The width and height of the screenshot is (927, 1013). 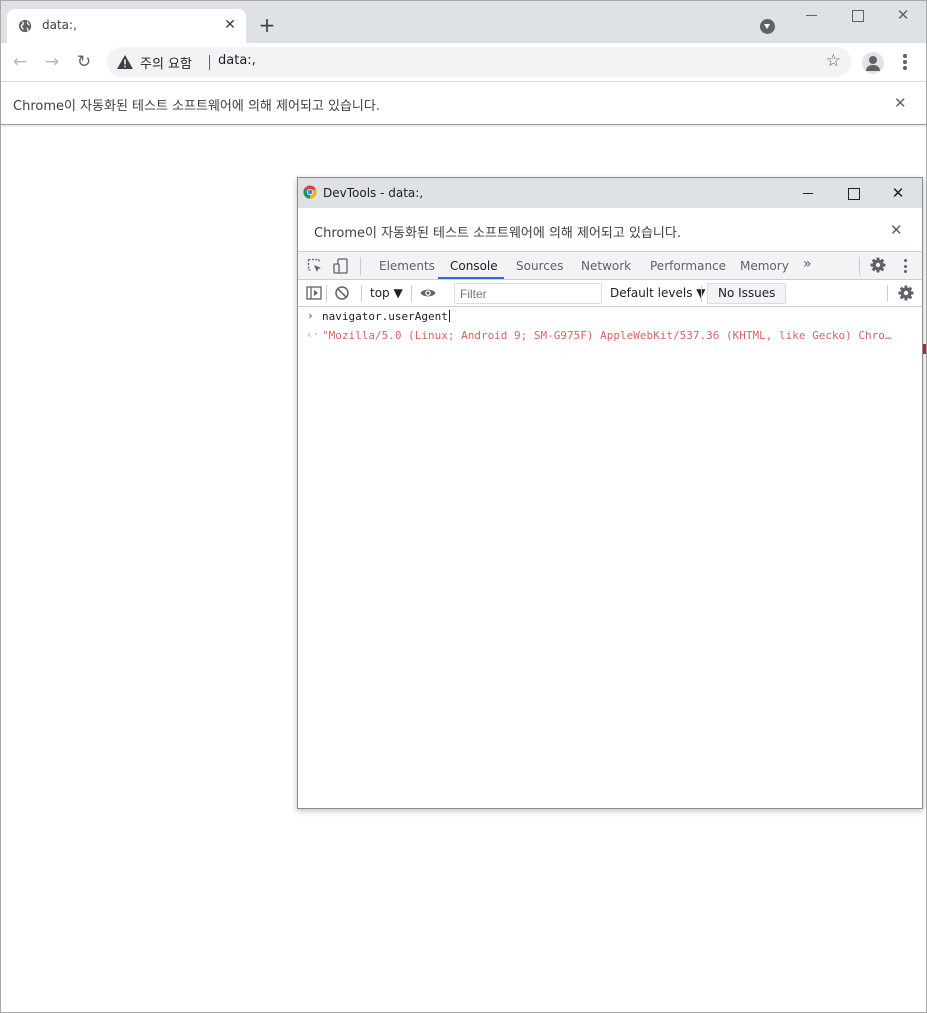 What do you see at coordinates (373, 193) in the screenshot?
I see `devtools-window-title: DevTools - data:,` at bounding box center [373, 193].